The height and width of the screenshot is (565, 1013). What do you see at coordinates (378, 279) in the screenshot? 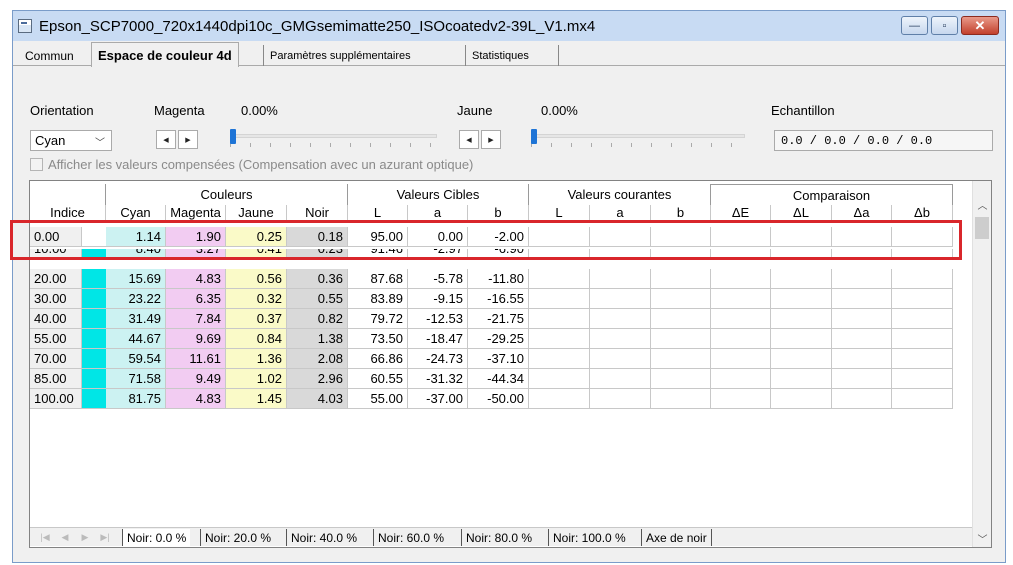
I see `cell-target-l: 87.68` at bounding box center [378, 279].